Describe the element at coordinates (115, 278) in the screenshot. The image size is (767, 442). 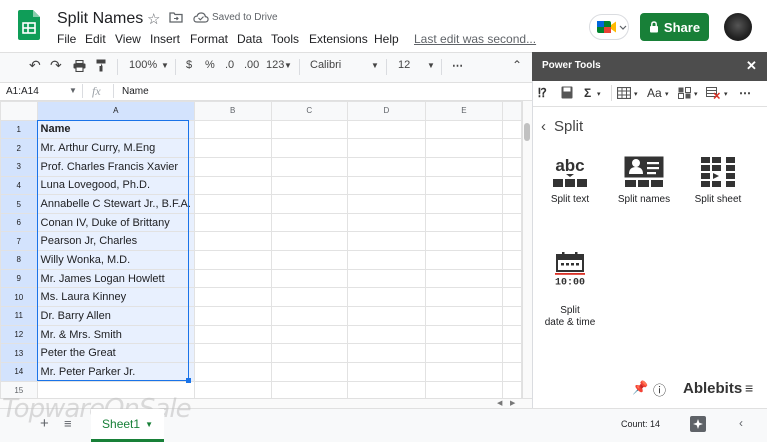
I see `cell-a: Mr. James Logan Howlett` at that location.